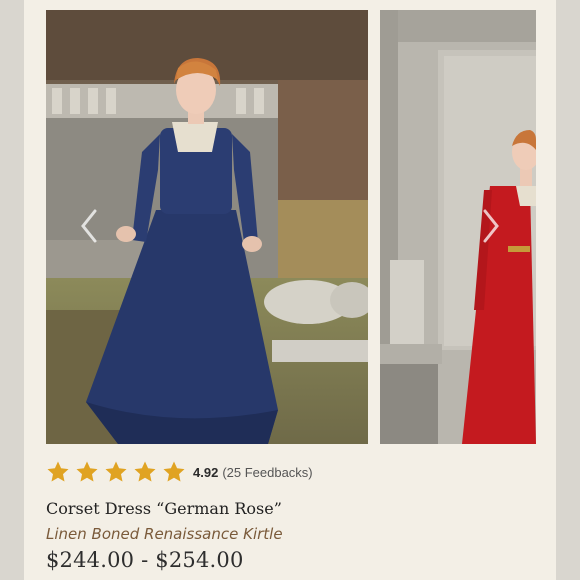  I want to click on chevron-left-icon, so click(89, 226).